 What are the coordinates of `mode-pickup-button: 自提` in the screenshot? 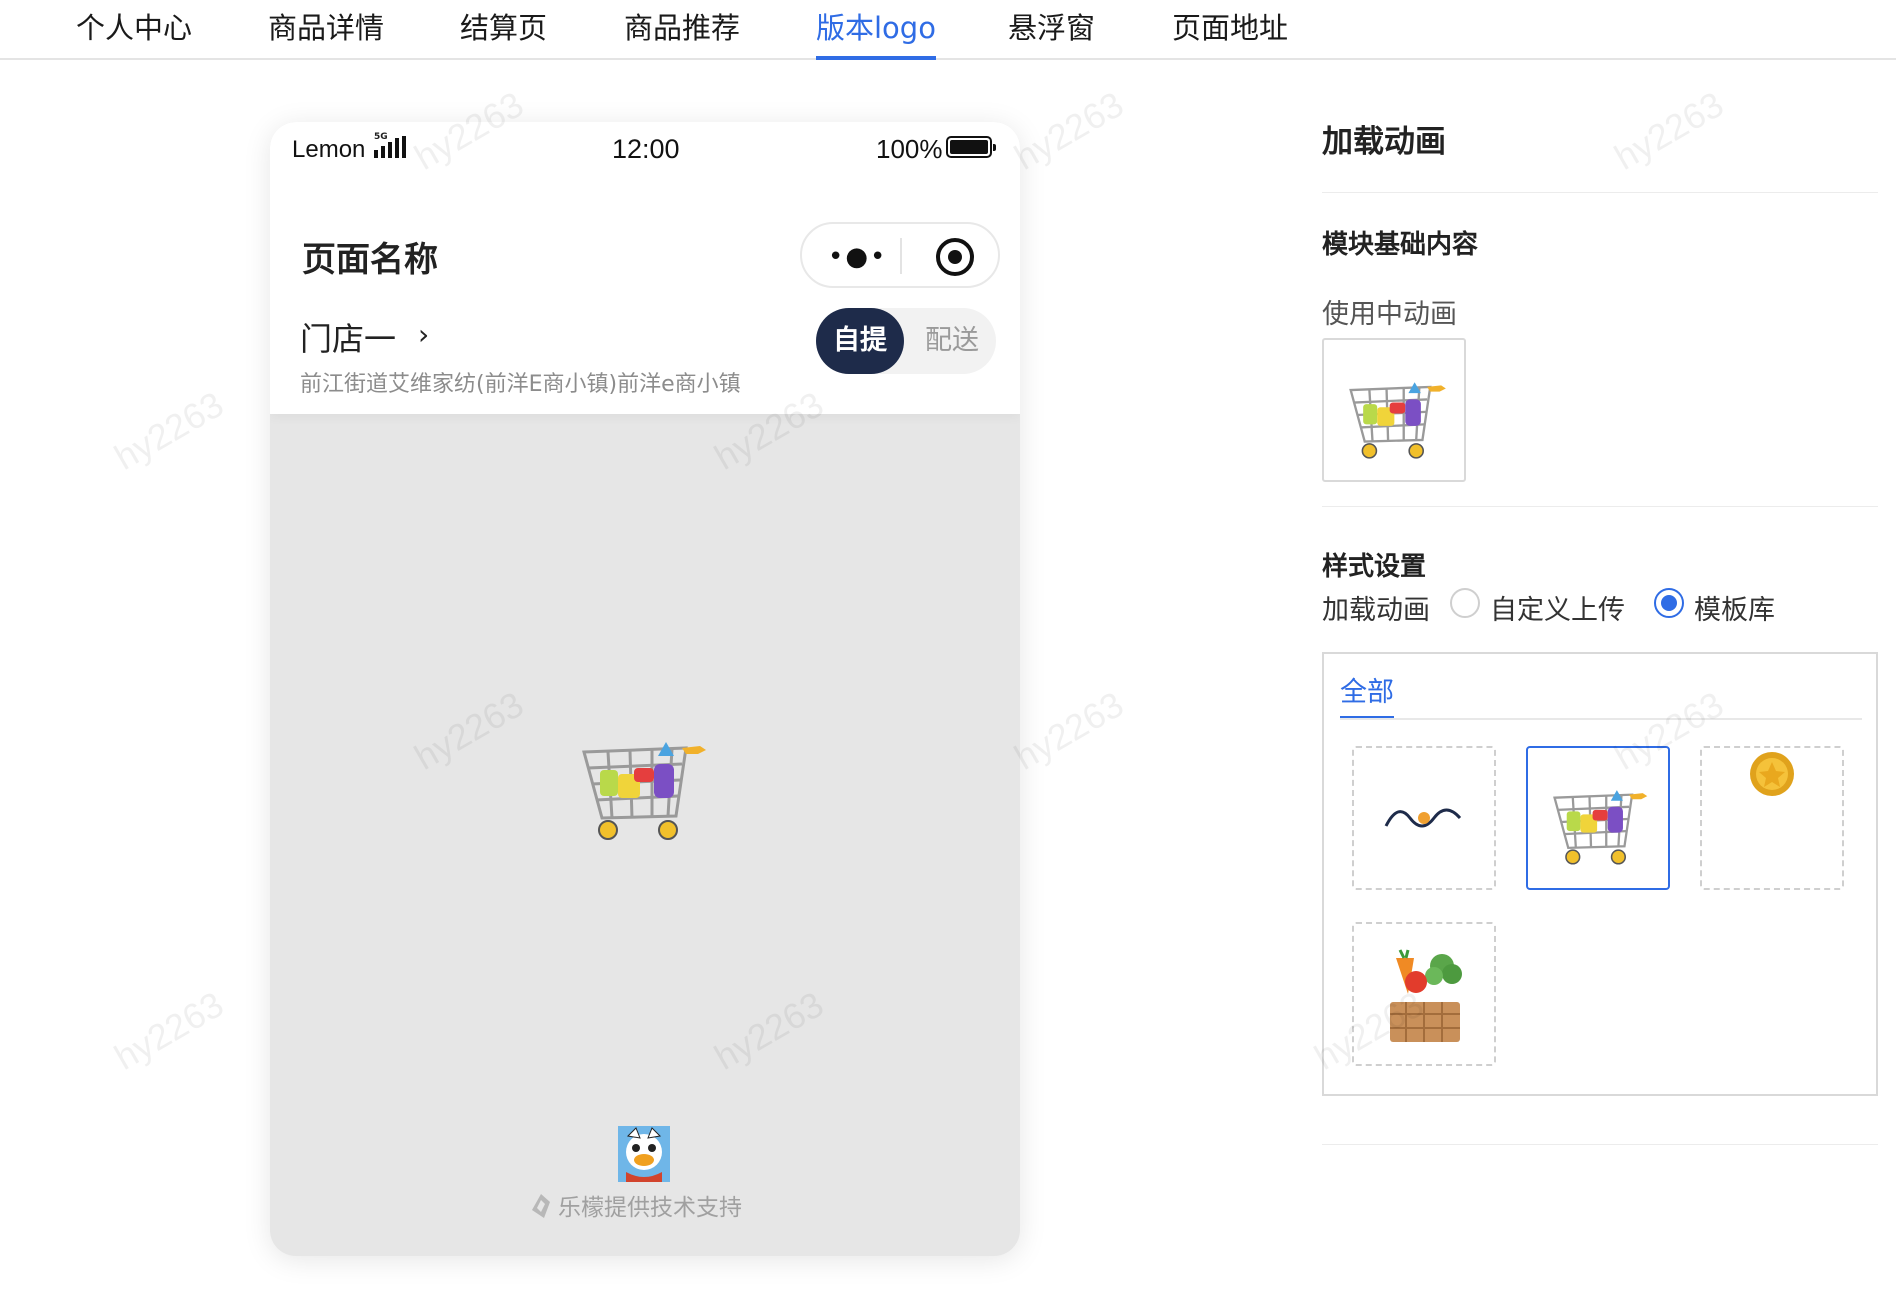 It's located at (860, 341).